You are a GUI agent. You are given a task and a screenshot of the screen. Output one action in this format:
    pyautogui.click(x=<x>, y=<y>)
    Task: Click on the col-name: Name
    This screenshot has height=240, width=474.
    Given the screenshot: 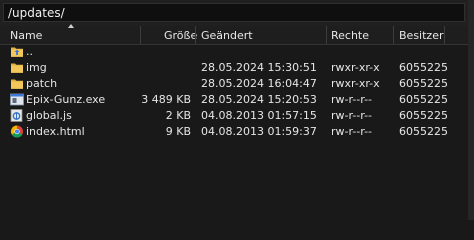 What is the action you would take?
    pyautogui.click(x=26, y=35)
    